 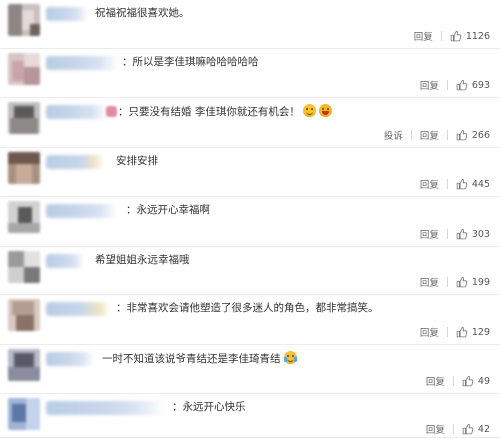 What do you see at coordinates (455, 85) in the screenshot?
I see `comment-actions: 回复 693` at bounding box center [455, 85].